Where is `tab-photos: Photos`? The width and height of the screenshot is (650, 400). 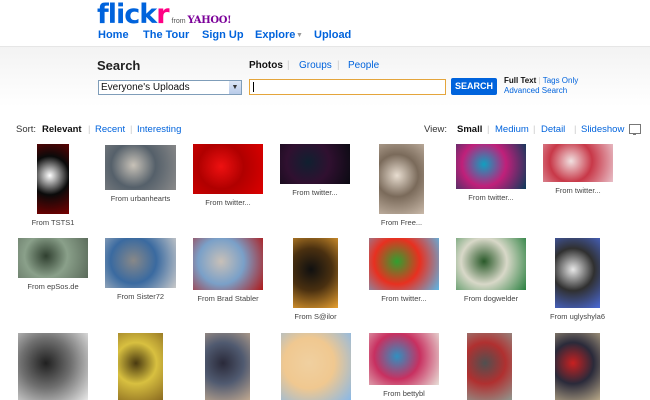
tab-photos: Photos is located at coordinates (266, 65).